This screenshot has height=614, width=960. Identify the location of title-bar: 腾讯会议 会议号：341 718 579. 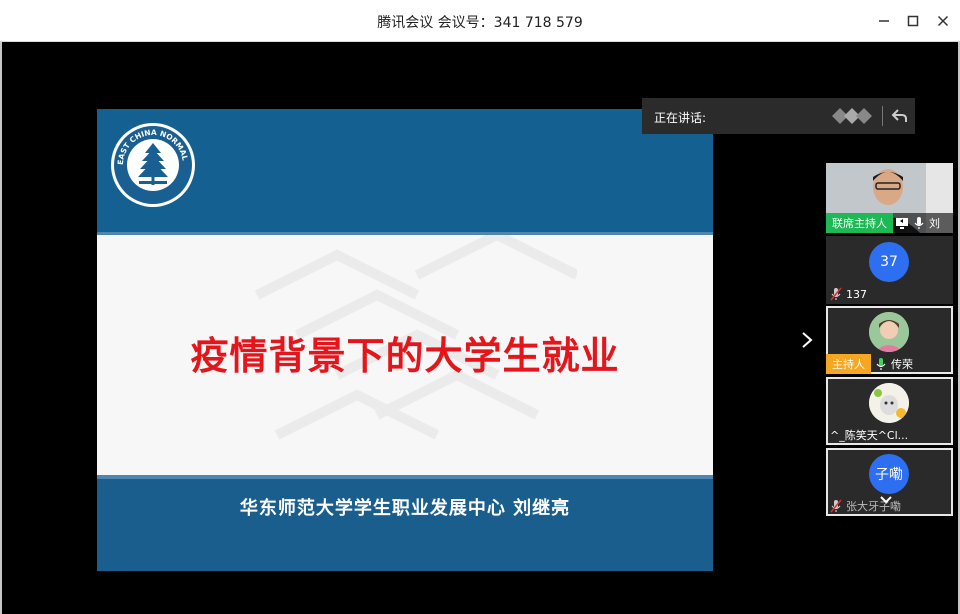
(480, 21).